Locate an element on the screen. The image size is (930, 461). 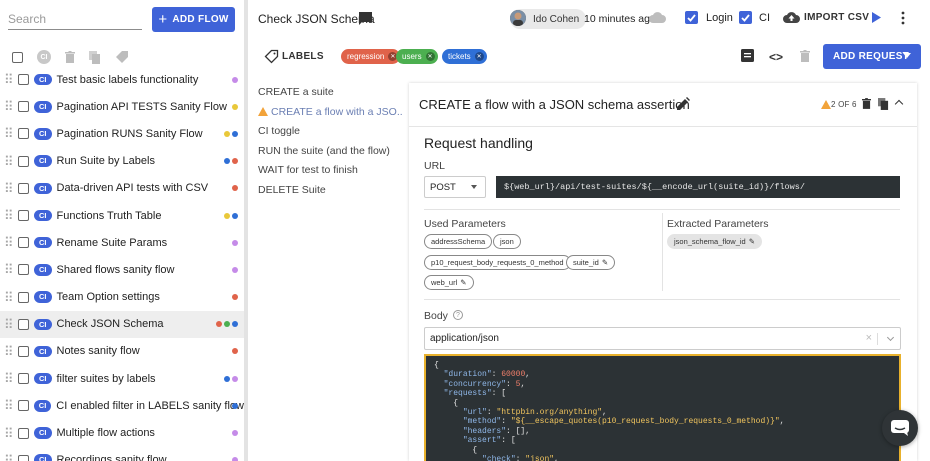
bulk-ci-icon: CI is located at coordinates (44, 57).